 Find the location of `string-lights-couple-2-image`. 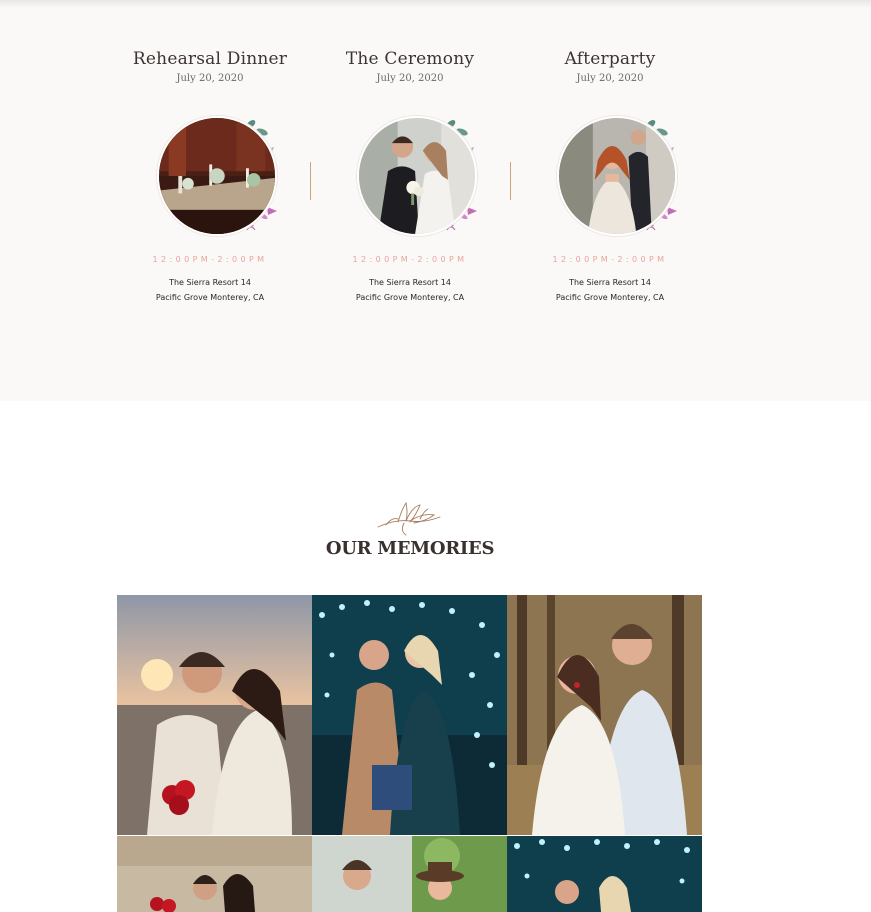

string-lights-couple-2-image is located at coordinates (604, 874).